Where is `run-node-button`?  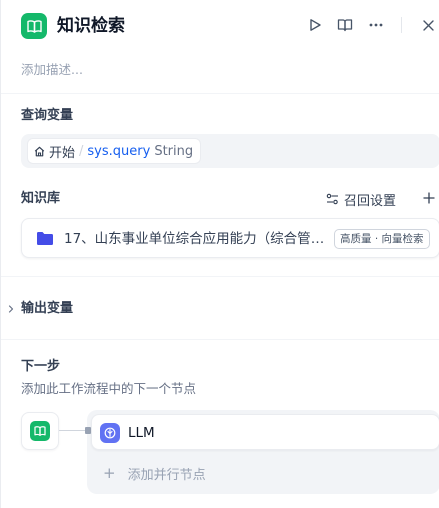 run-node-button is located at coordinates (315, 25).